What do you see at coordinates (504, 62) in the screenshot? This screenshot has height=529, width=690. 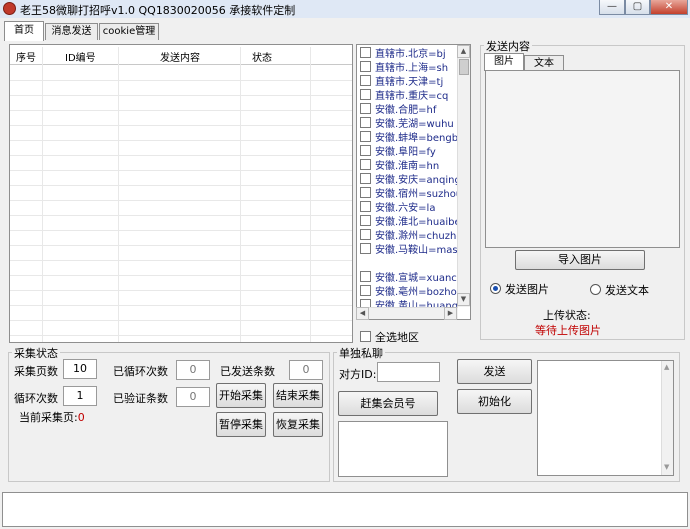 I see `tab-image: 图片` at bounding box center [504, 62].